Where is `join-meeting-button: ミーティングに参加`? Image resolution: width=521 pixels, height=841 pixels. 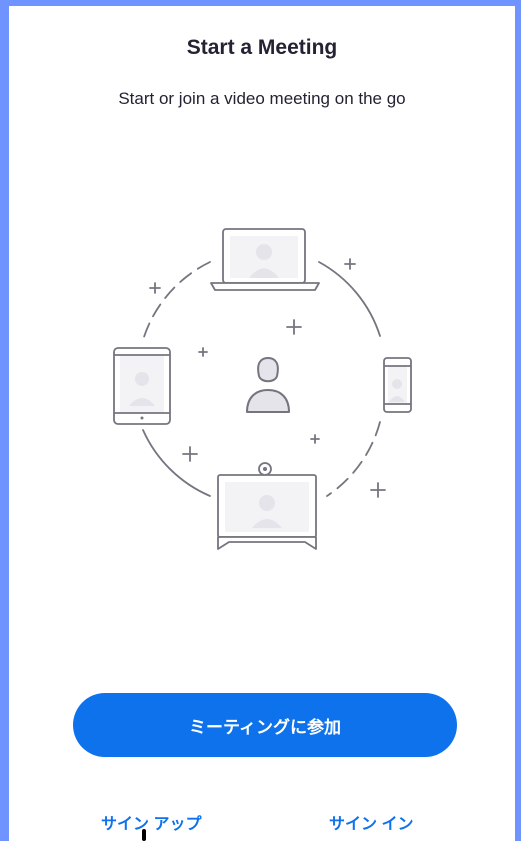 join-meeting-button: ミーティングに参加 is located at coordinates (265, 725).